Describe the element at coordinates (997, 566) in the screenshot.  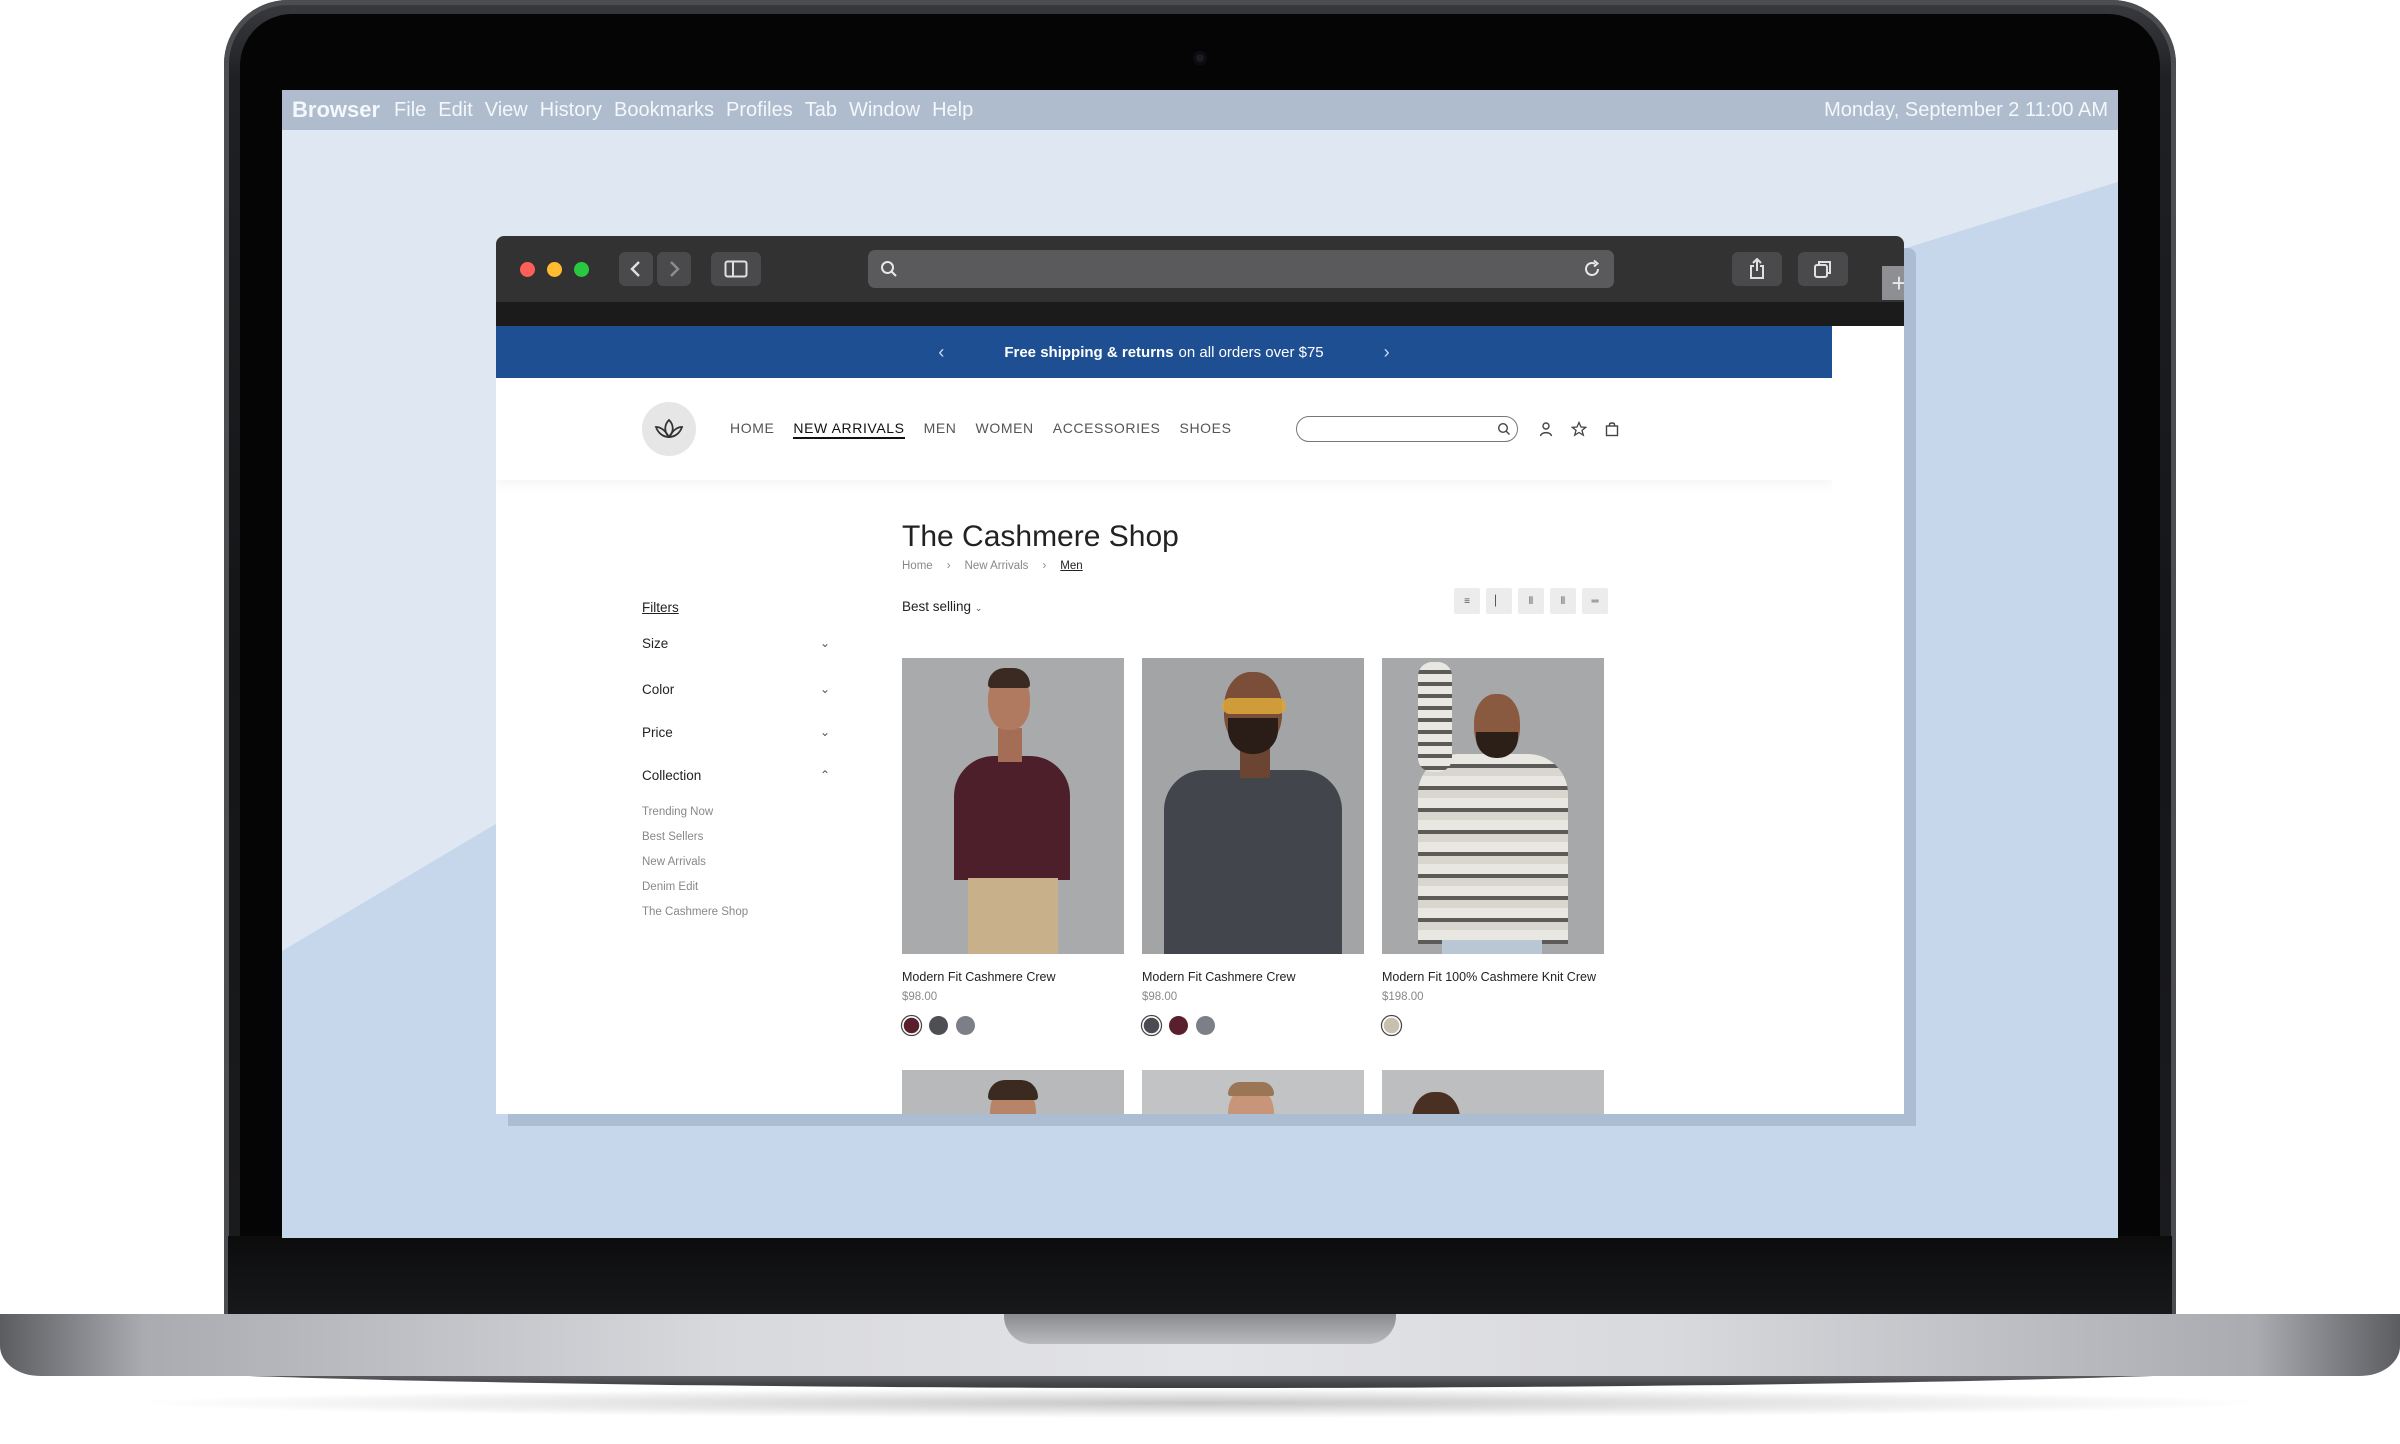
I see `breadcrumb-new-arrivals: New Arrivals` at that location.